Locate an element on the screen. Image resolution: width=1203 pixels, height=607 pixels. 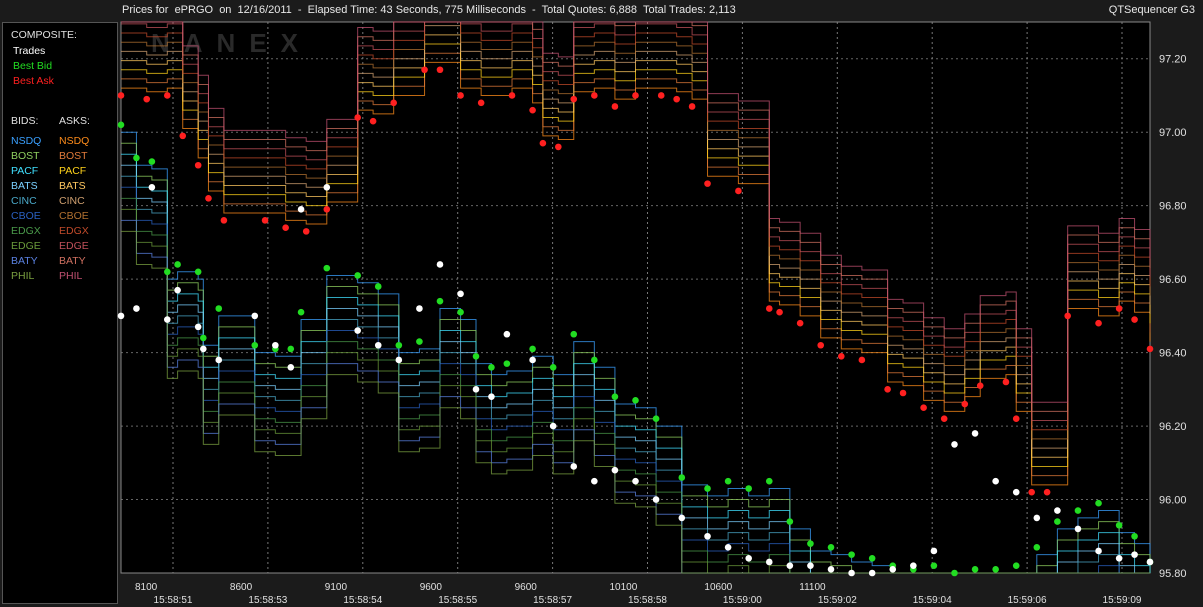
x-tick-time: 15:58:55 is located at coordinates (457, 600).